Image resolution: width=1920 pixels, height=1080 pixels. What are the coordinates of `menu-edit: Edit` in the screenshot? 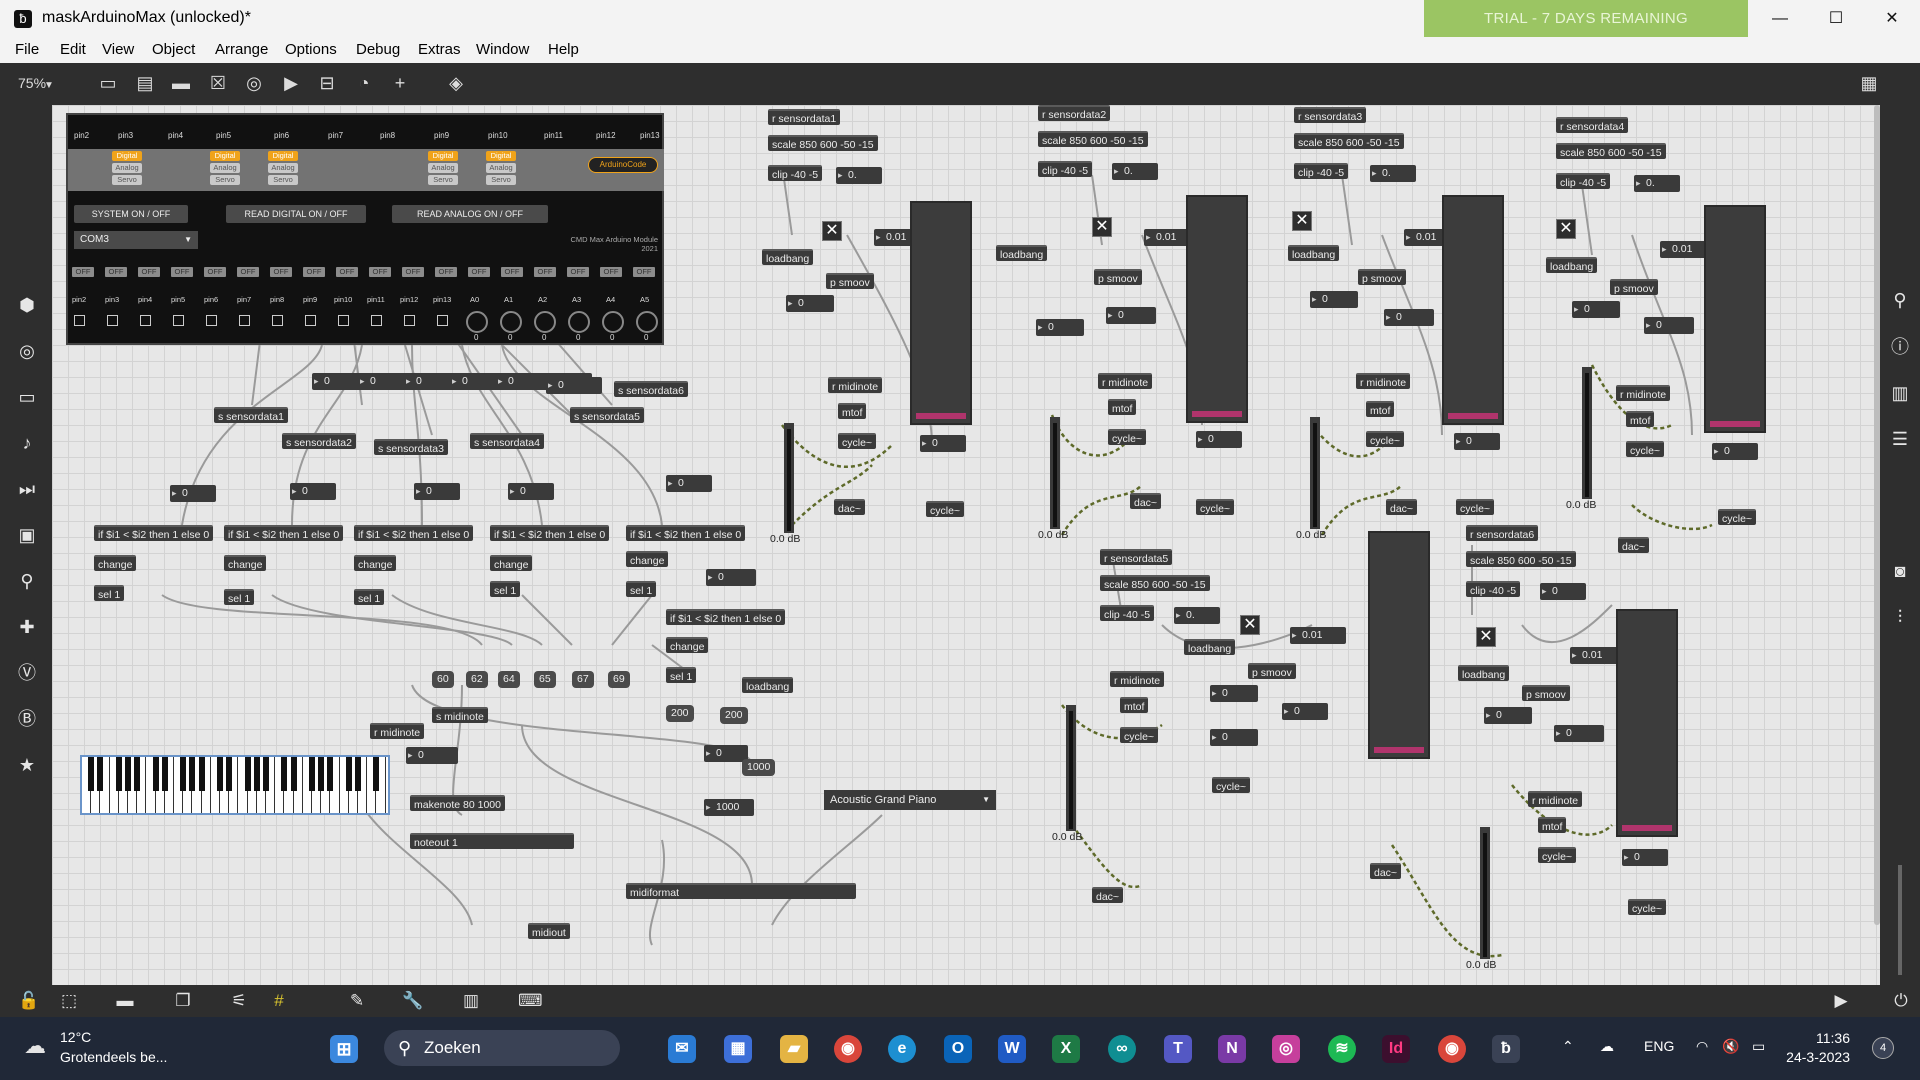 It's located at (73, 49).